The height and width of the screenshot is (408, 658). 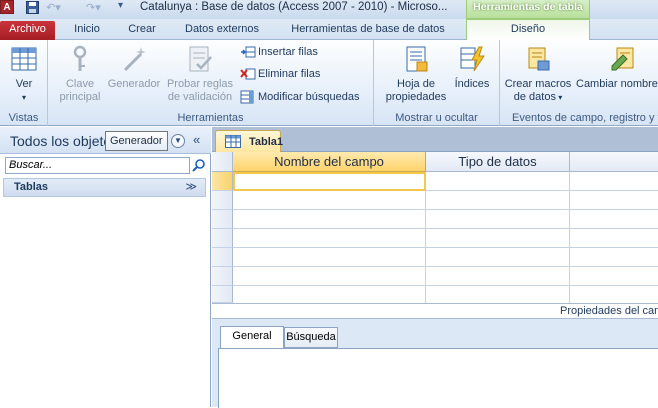 I want to click on nav-collapse-icon: «, so click(x=196, y=139).